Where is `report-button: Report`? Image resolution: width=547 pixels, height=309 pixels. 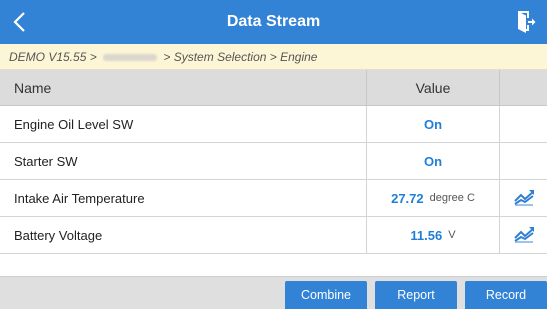 report-button: Report is located at coordinates (416, 295).